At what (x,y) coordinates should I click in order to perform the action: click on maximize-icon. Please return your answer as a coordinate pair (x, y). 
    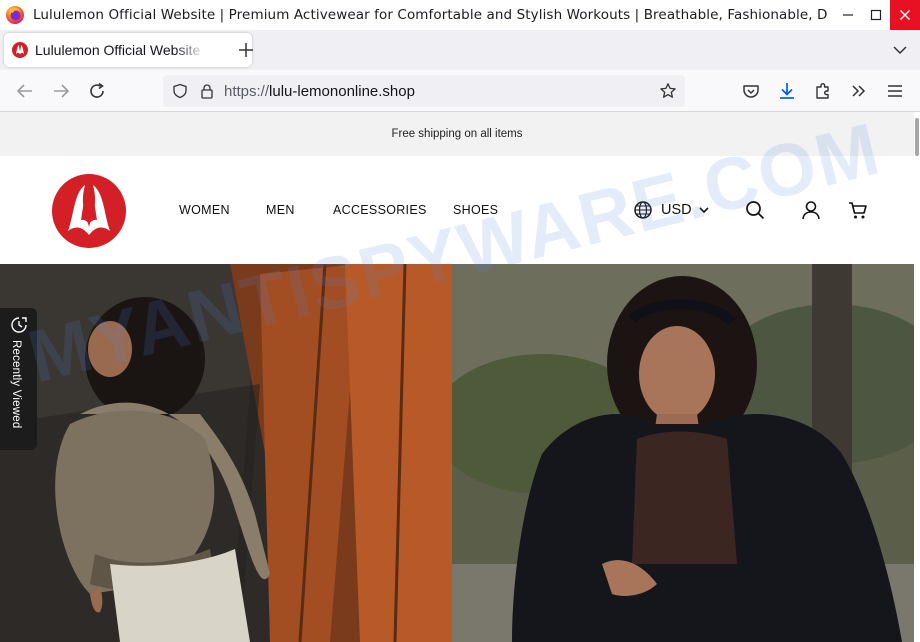
    Looking at the image, I should click on (876, 15).